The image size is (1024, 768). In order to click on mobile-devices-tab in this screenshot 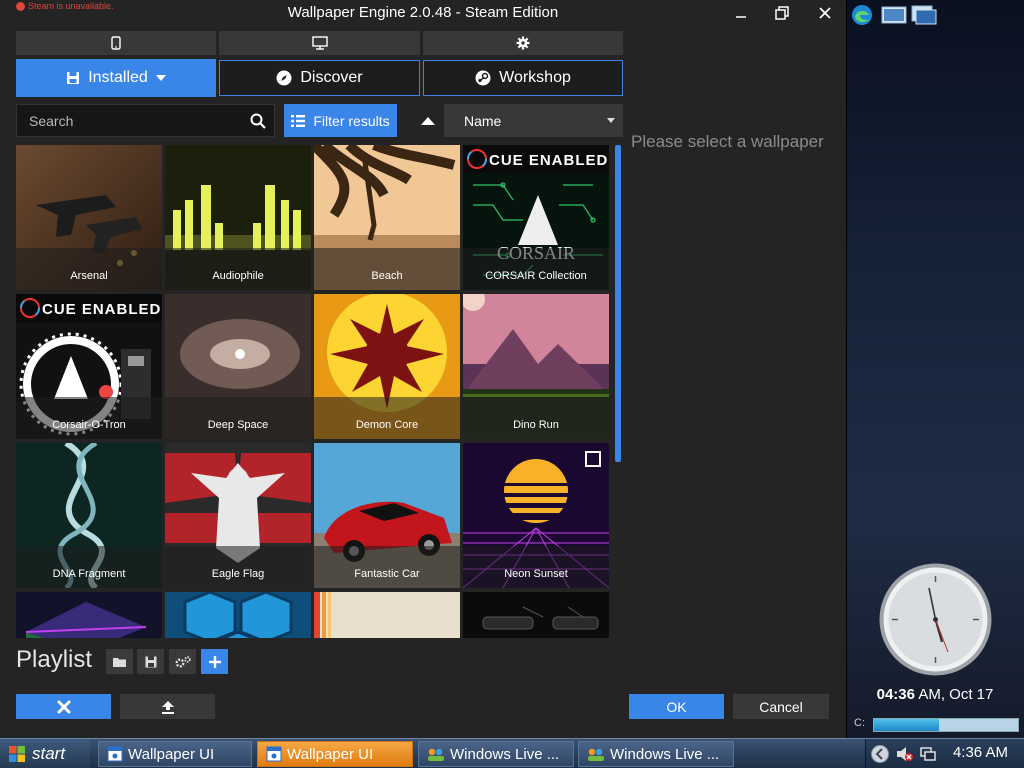, I will do `click(116, 43)`.